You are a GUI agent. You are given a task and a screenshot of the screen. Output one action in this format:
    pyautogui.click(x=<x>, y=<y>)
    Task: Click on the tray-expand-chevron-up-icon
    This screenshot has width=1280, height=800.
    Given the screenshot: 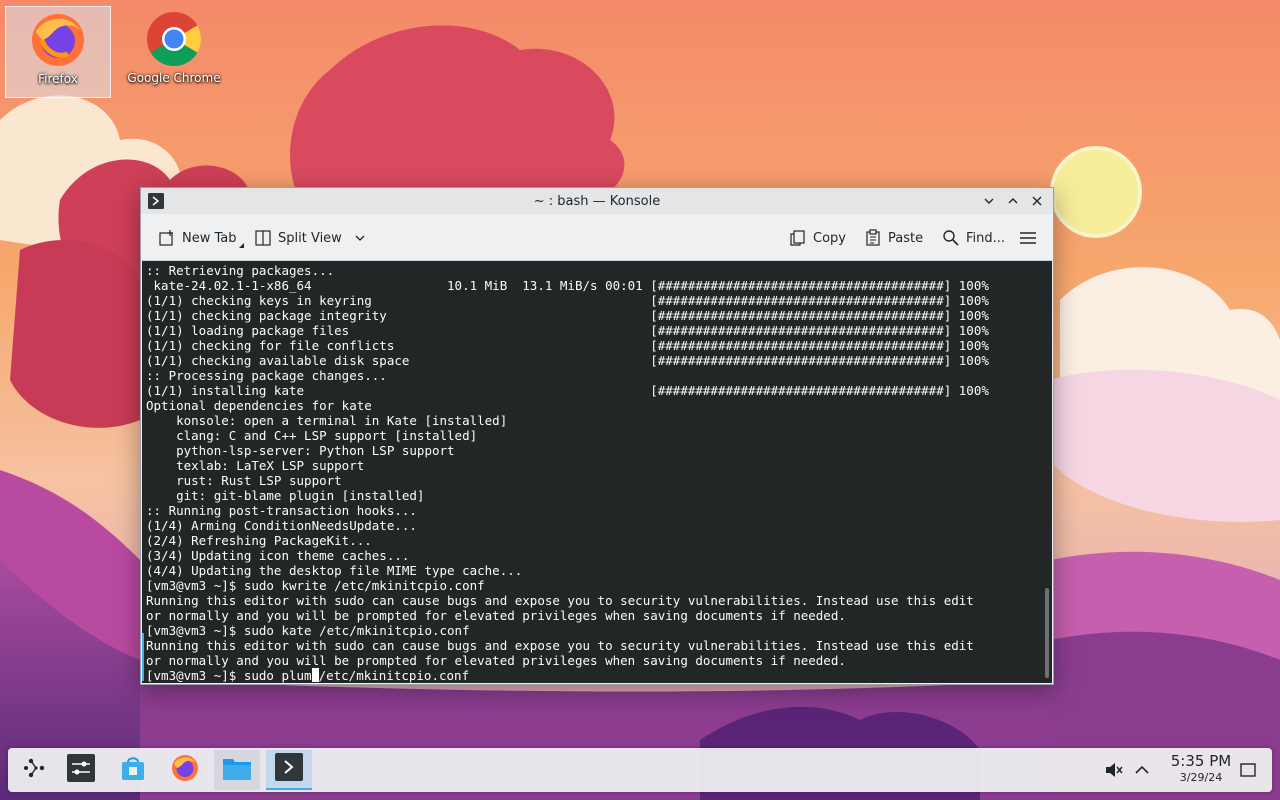 What is the action you would take?
    pyautogui.click(x=1142, y=770)
    